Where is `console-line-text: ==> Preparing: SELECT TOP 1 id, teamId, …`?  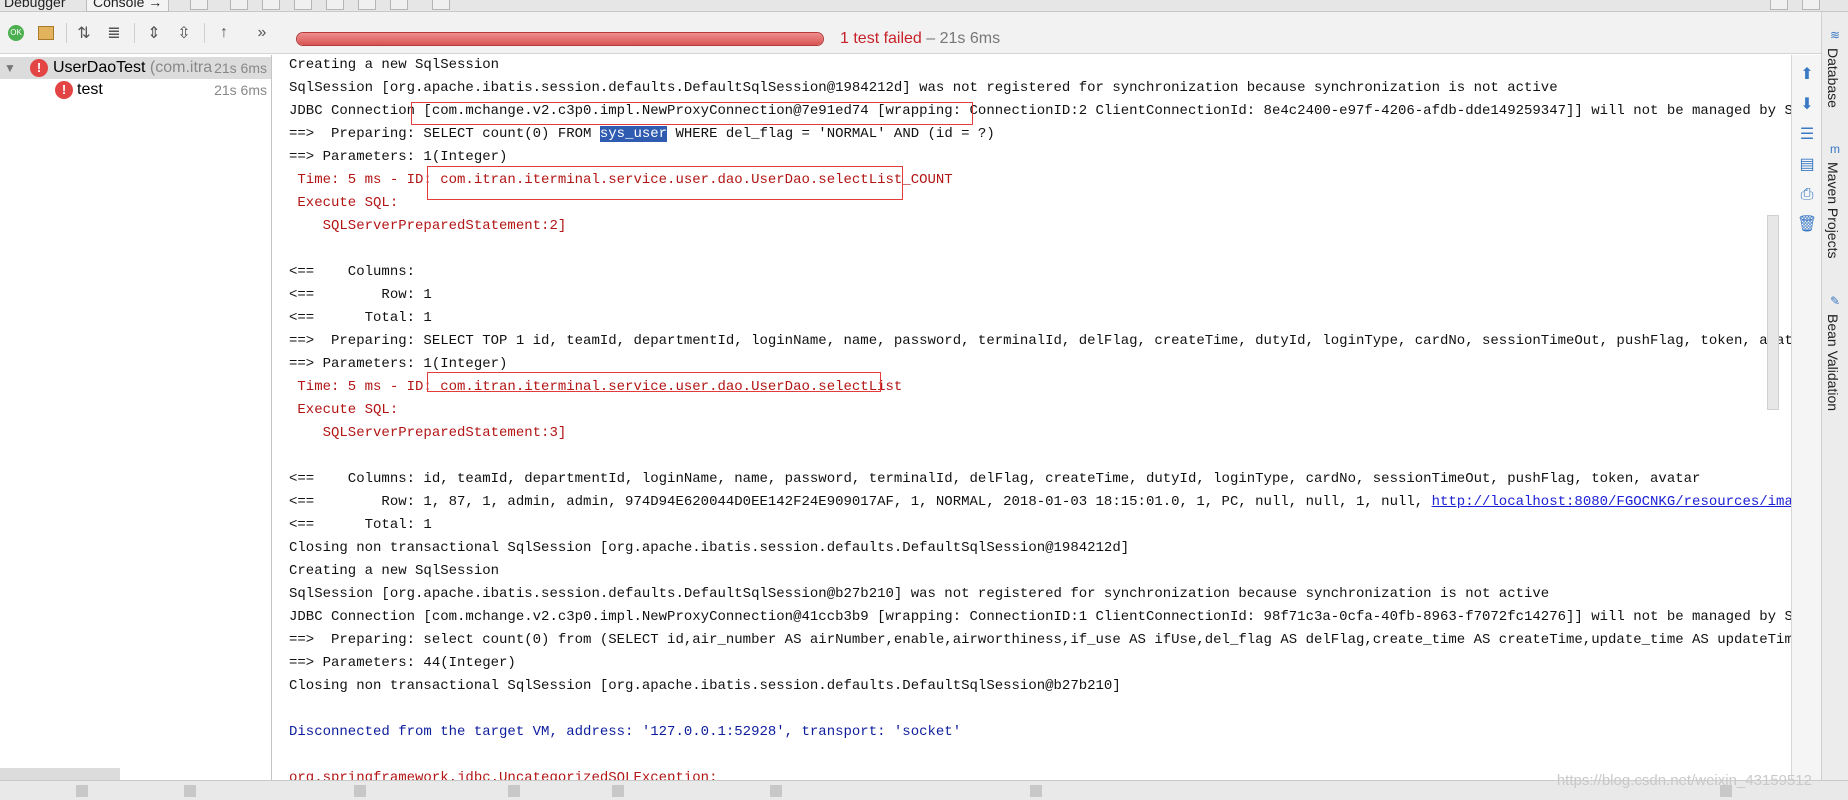 console-line-text: ==> Preparing: SELECT TOP 1 id, teamId, … is located at coordinates (1040, 341).